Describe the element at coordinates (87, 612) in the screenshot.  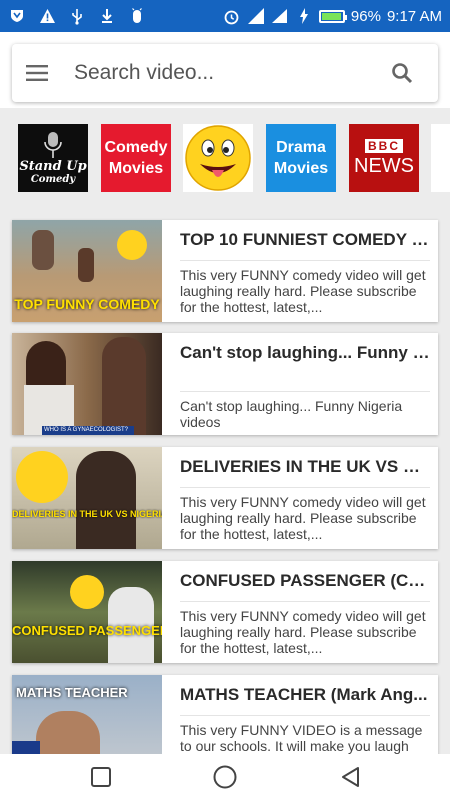
I see `video-thumbnail: CONFUSED PASSENGER` at that location.